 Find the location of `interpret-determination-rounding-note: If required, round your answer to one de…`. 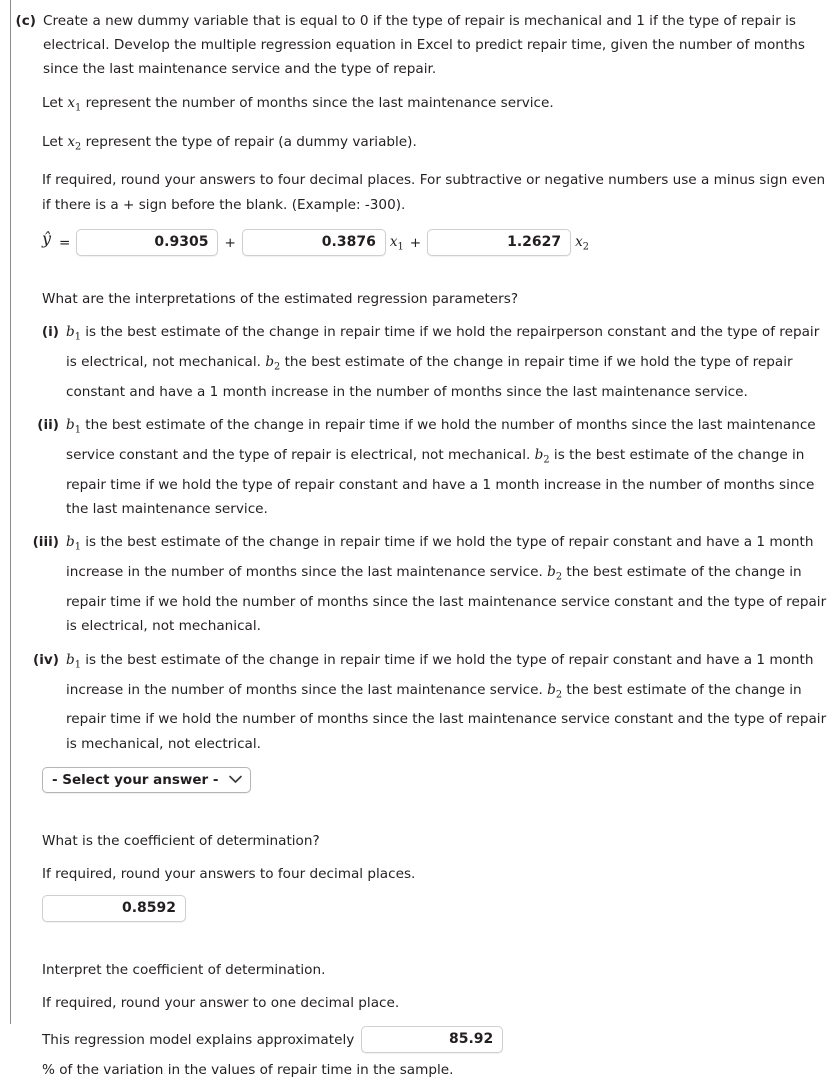

interpret-determination-rounding-note: If required, round your answer to one de… is located at coordinates (221, 1003).